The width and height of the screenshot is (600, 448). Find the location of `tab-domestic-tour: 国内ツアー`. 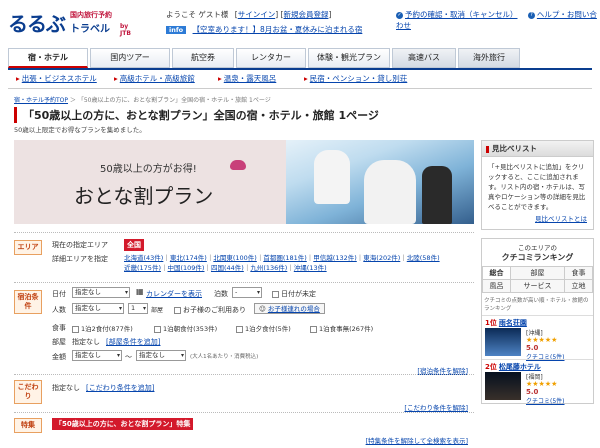

tab-domestic-tour: 国内ツアー is located at coordinates (130, 58).